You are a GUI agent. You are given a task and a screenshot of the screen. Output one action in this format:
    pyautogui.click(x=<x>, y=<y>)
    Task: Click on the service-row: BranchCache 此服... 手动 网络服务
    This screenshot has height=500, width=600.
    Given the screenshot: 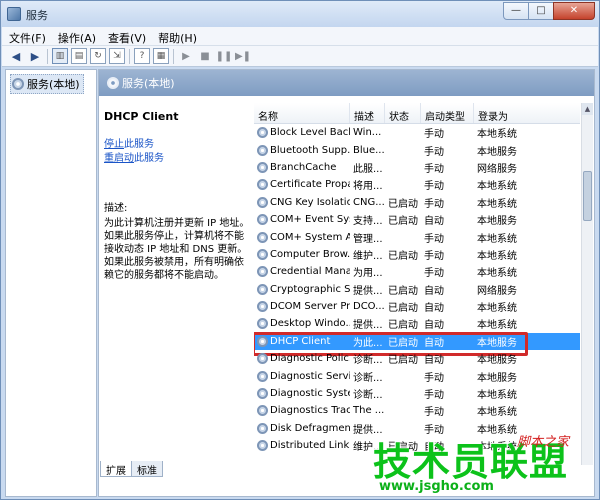 What is the action you would take?
    pyautogui.click(x=417, y=167)
    